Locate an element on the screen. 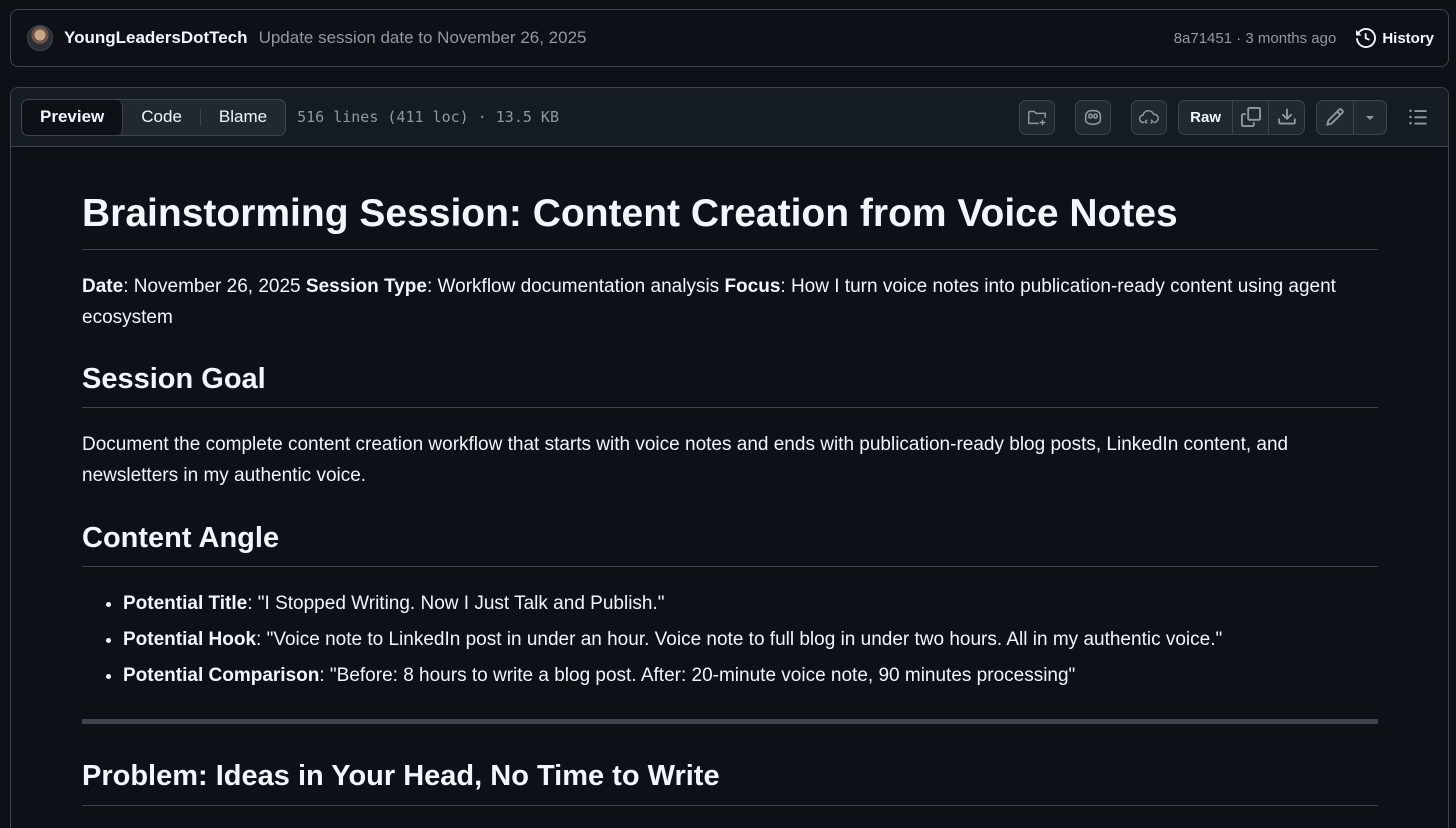  triangle-down-icon is located at coordinates (1370, 117).